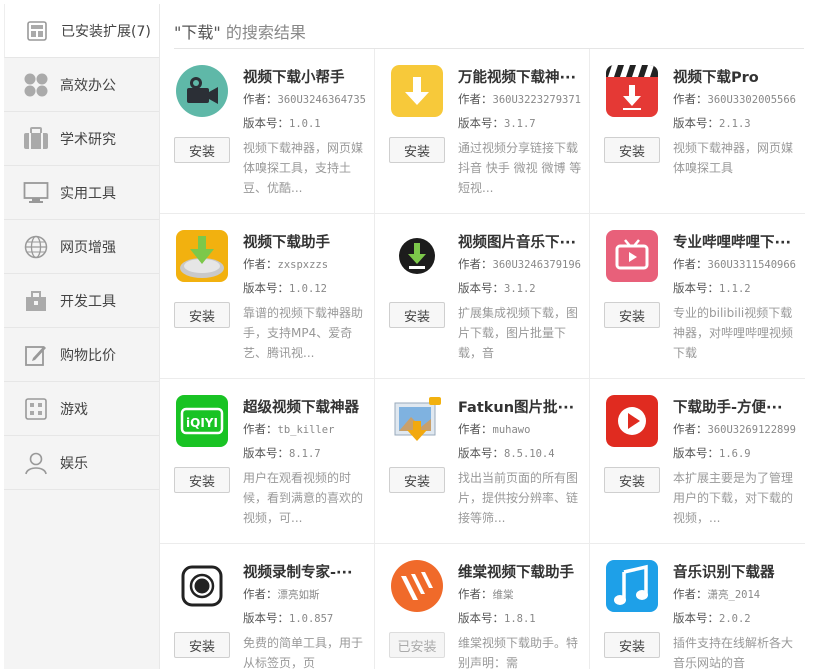 Image resolution: width=816 pixels, height=669 pixels. Describe the element at coordinates (417, 421) in the screenshot. I see `picture-download-icon` at that location.